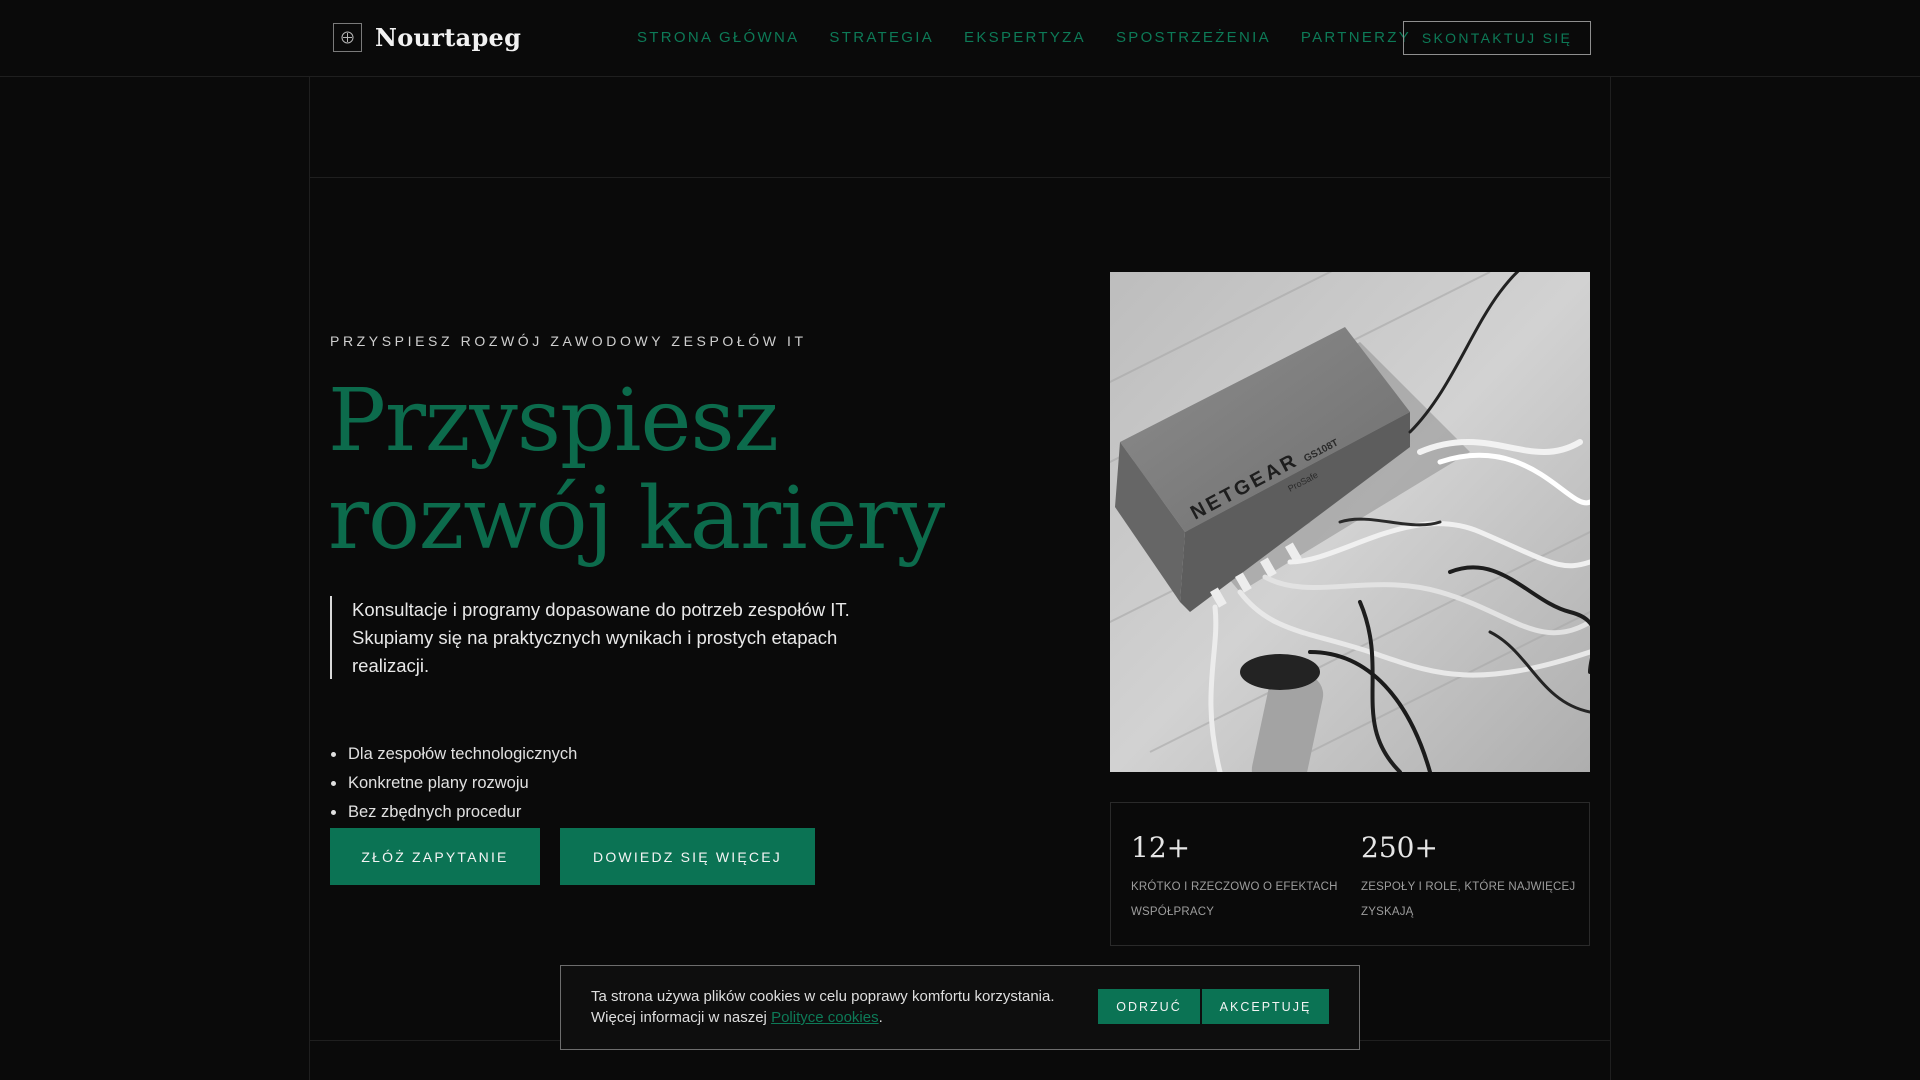 The width and height of the screenshot is (1920, 1080). I want to click on hero-title: Przyspiesz rozwój kariery, so click(636, 470).